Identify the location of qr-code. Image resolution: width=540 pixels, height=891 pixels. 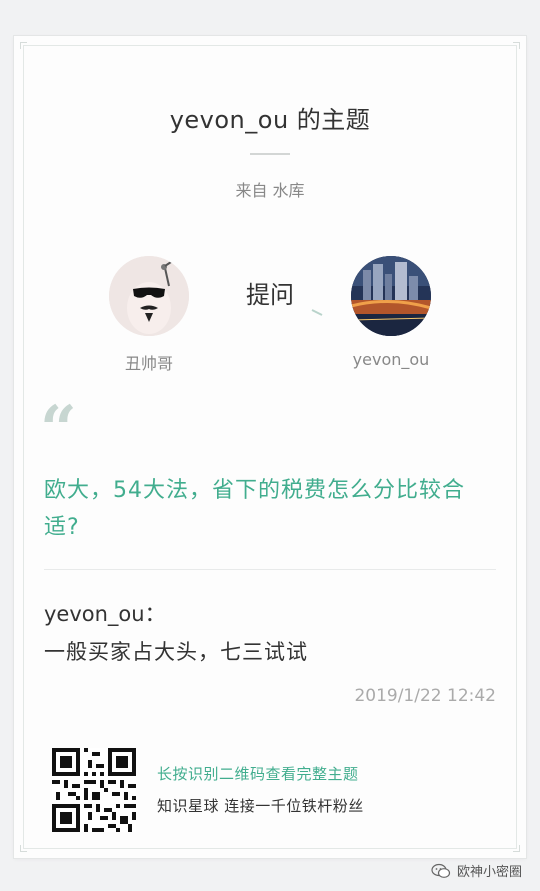
(94, 790).